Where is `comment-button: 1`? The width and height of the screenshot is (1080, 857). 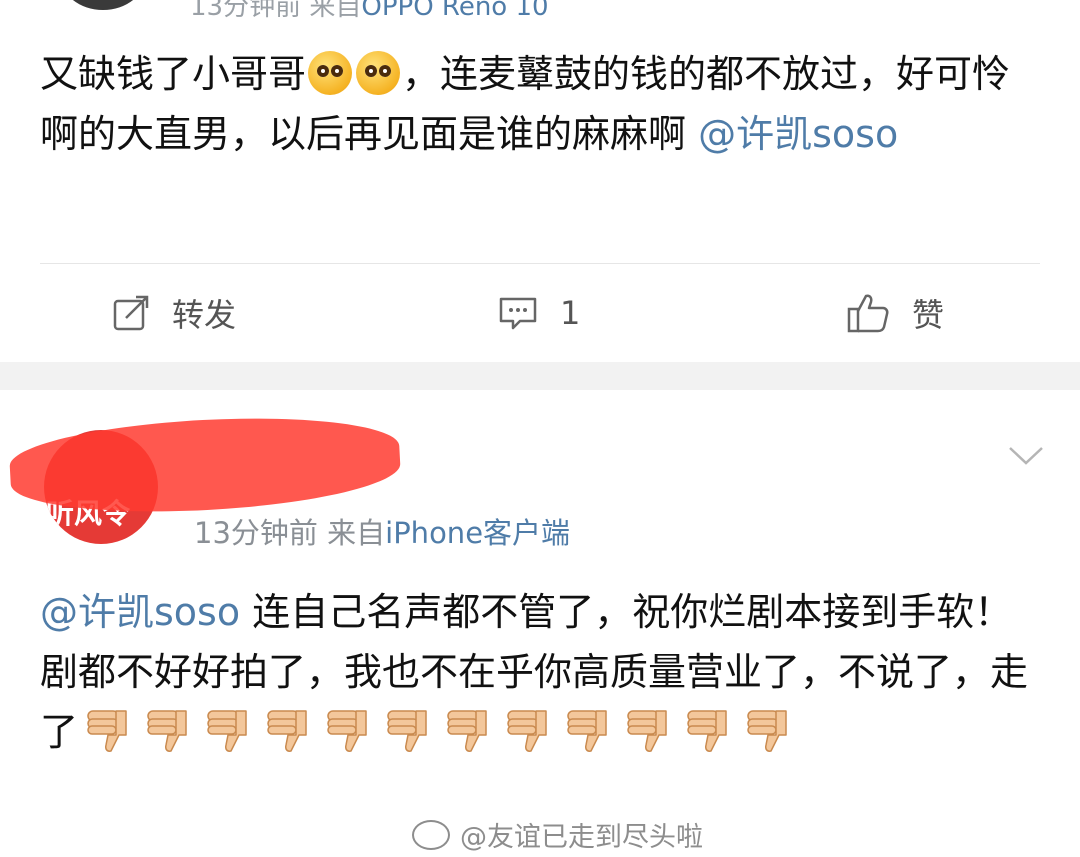
comment-button: 1 is located at coordinates (539, 313).